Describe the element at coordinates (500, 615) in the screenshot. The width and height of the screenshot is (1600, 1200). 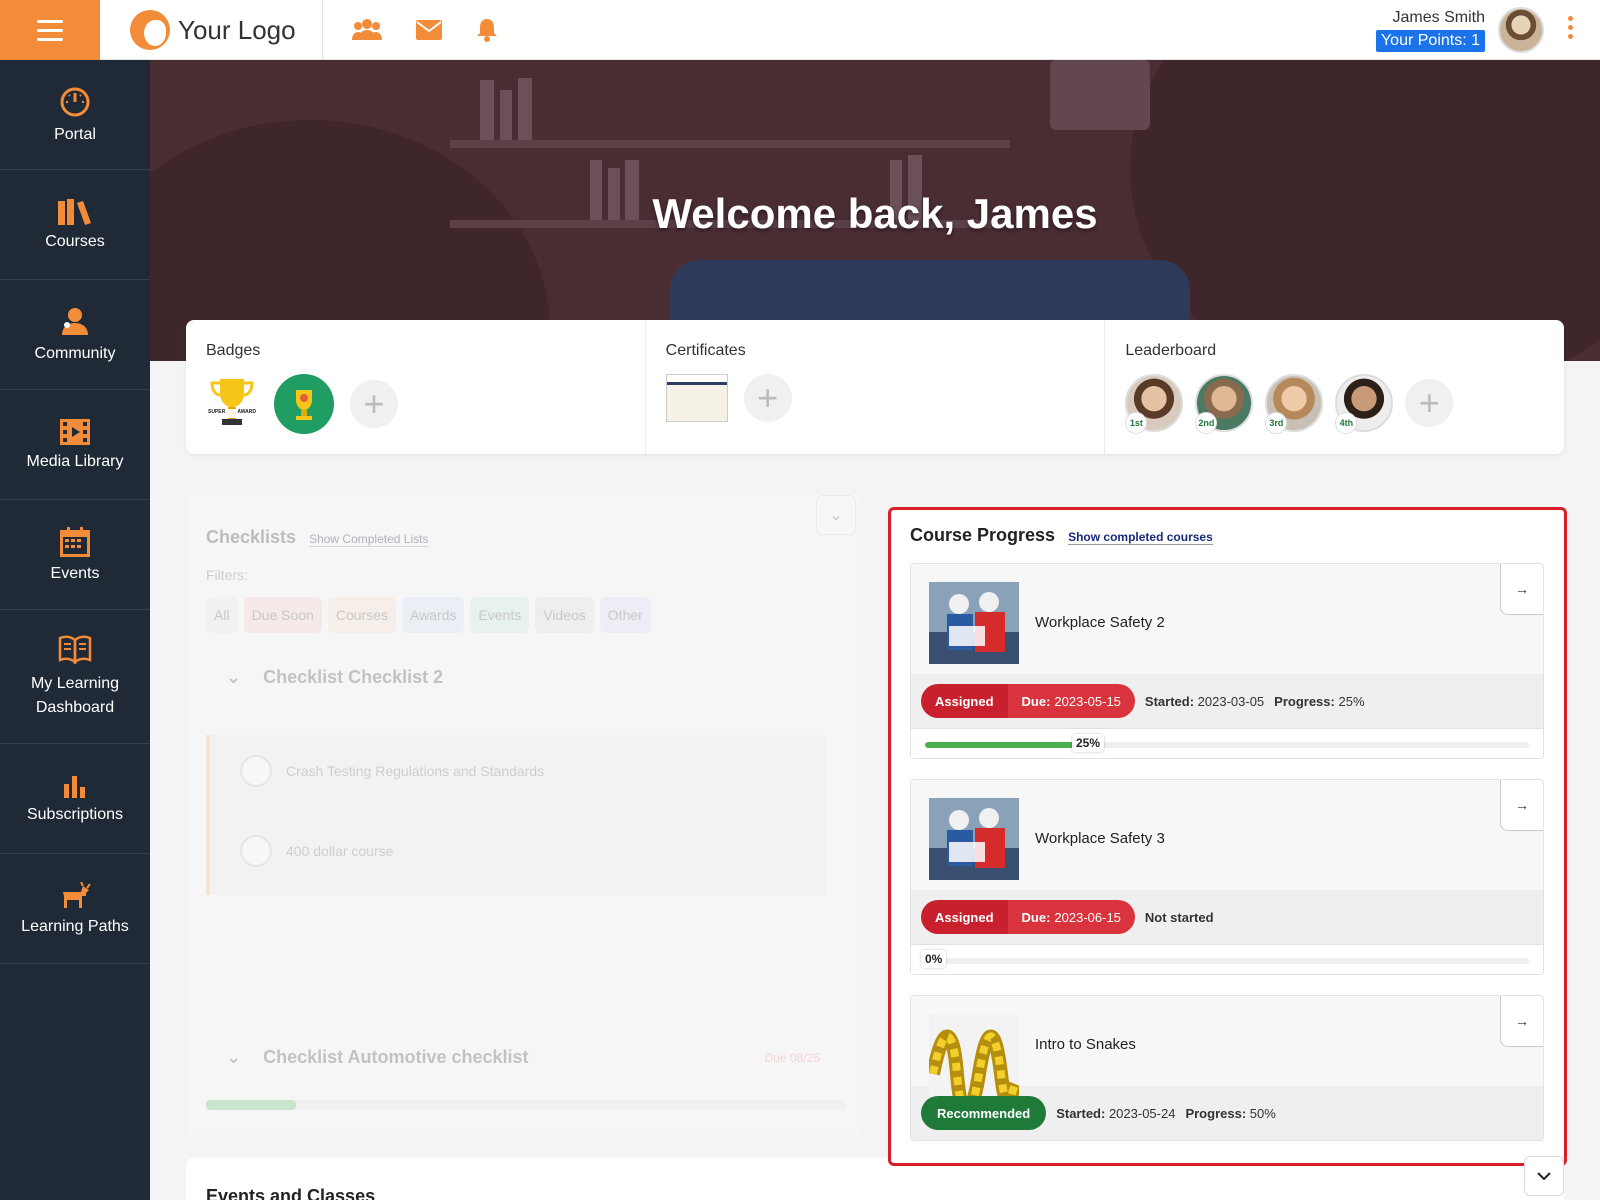
I see `filter-events: Events` at that location.